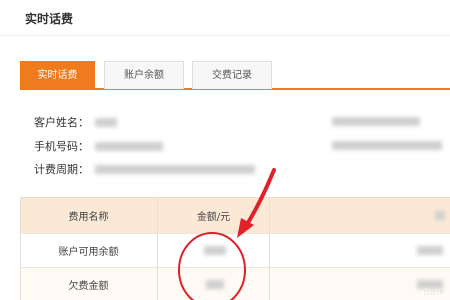 This screenshot has width=450, height=300. I want to click on phone-row: 手机号码：, so click(98, 146).